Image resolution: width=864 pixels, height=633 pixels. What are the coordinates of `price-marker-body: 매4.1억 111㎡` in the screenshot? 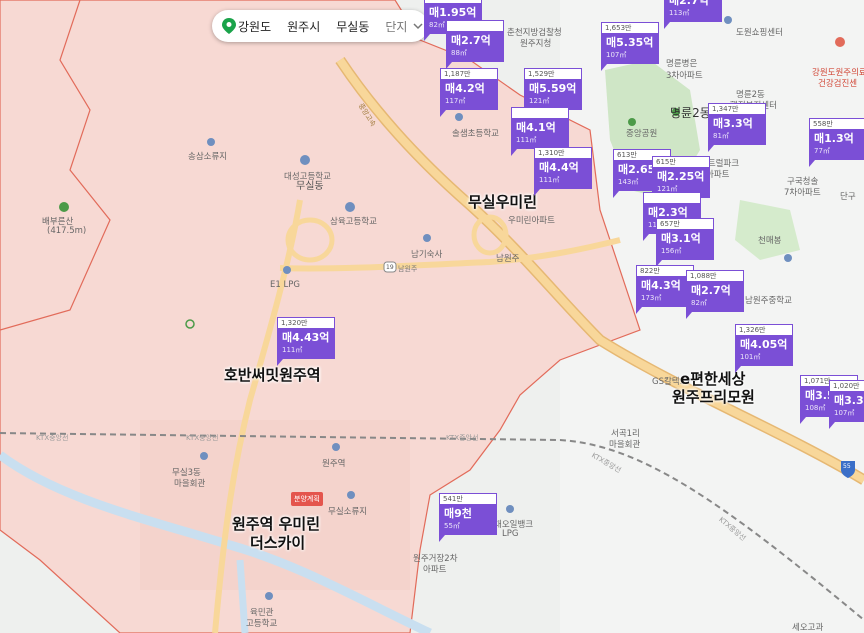 It's located at (540, 133).